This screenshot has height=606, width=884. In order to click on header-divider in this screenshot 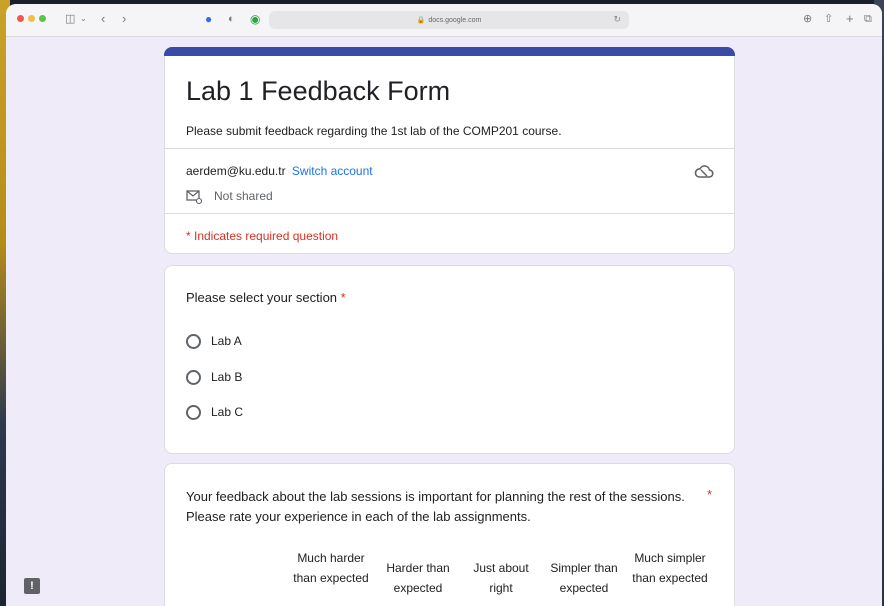, I will do `click(449, 148)`.